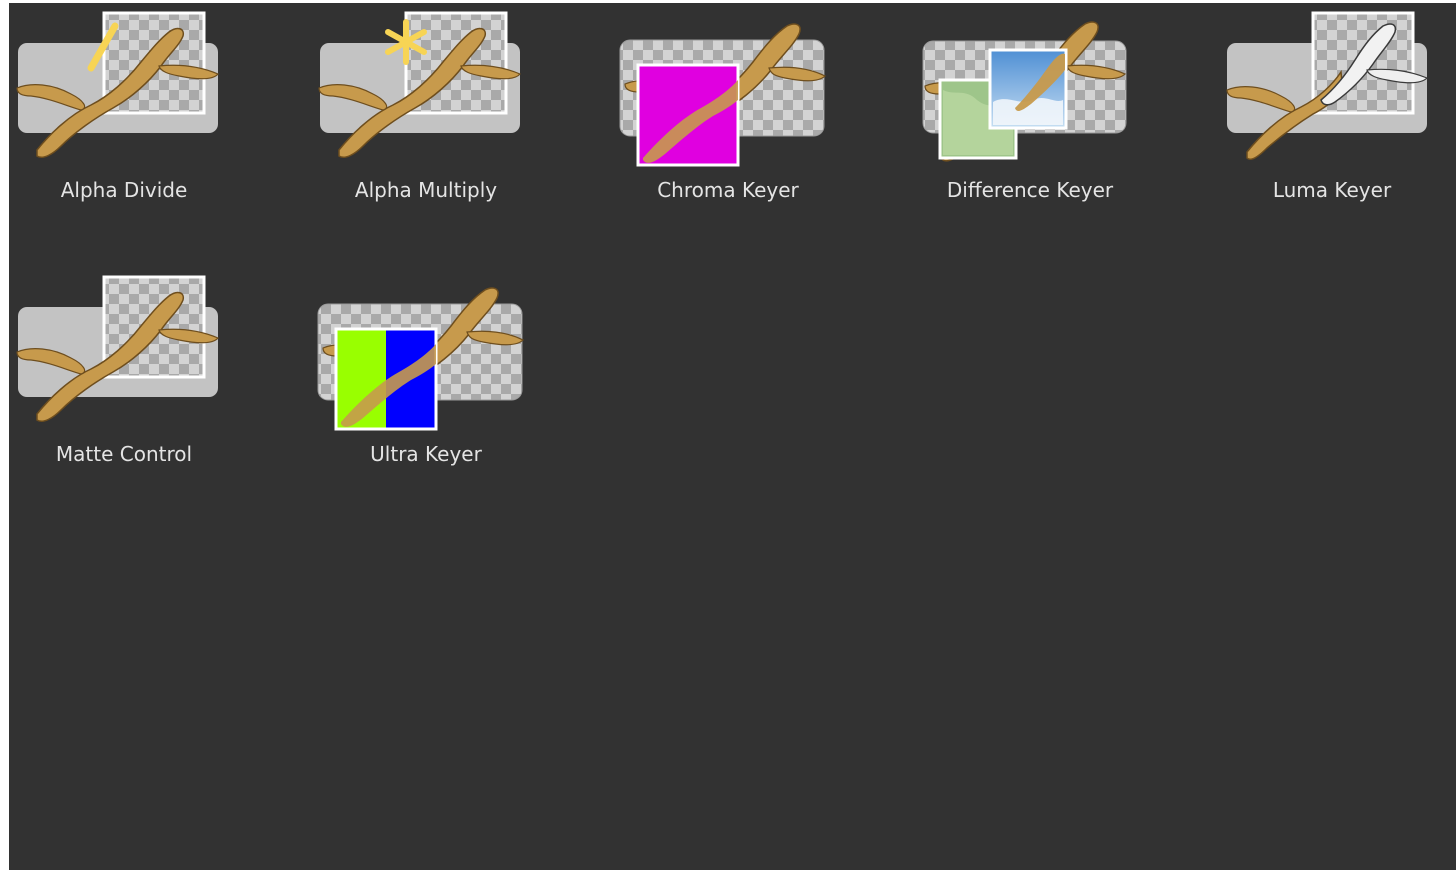  What do you see at coordinates (1030, 190) in the screenshot?
I see `tool-label: Difference Keyer` at bounding box center [1030, 190].